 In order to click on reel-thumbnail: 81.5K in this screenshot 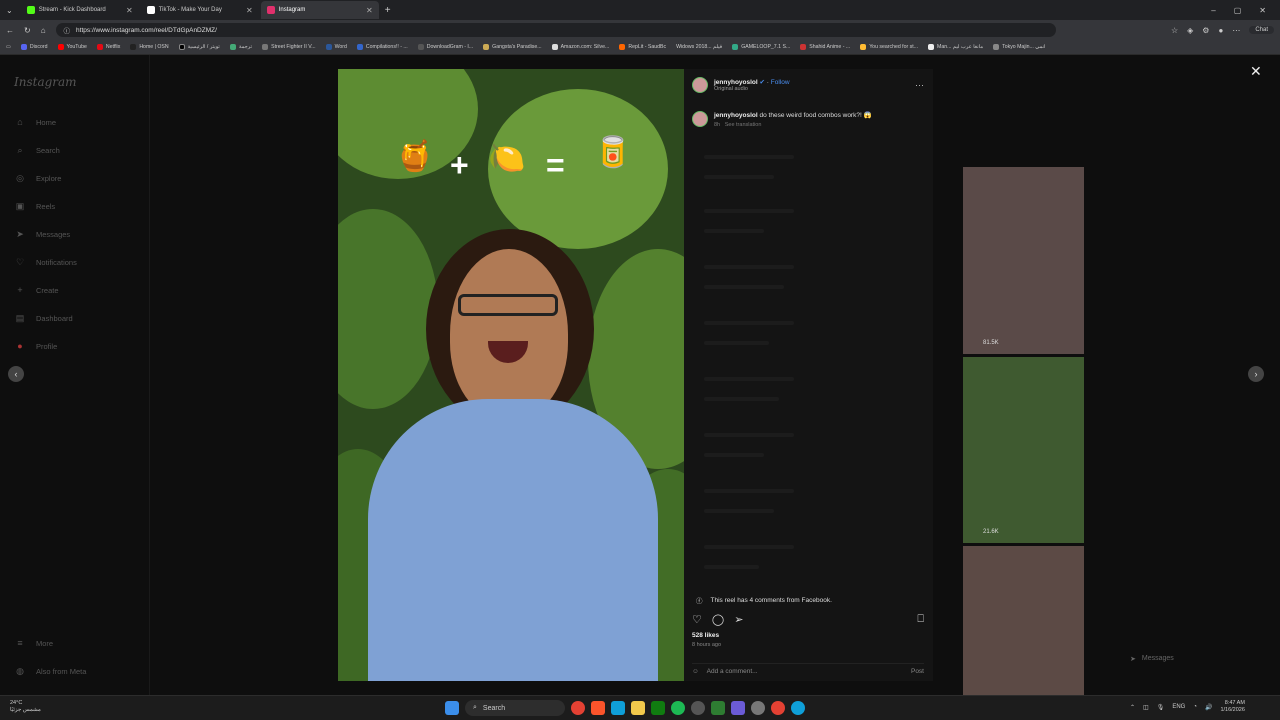, I will do `click(1023, 260)`.